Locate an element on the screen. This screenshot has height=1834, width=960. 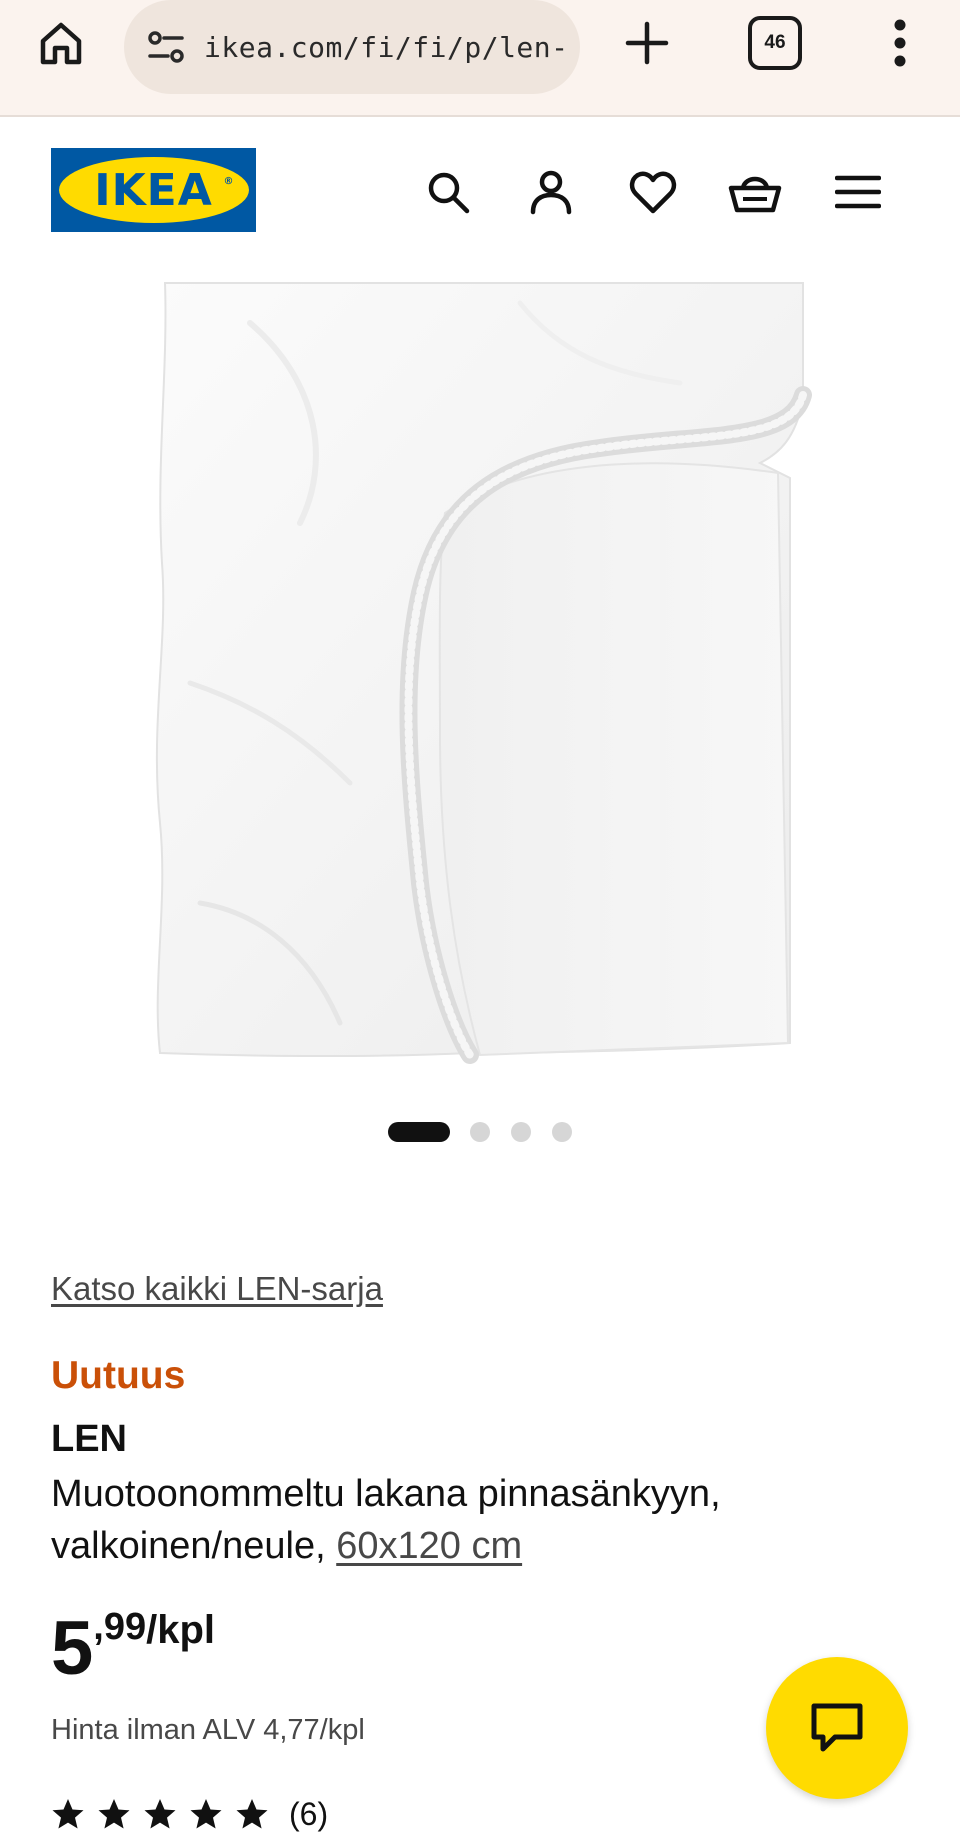
price-decimal: ,99 is located at coordinates (120, 1627).